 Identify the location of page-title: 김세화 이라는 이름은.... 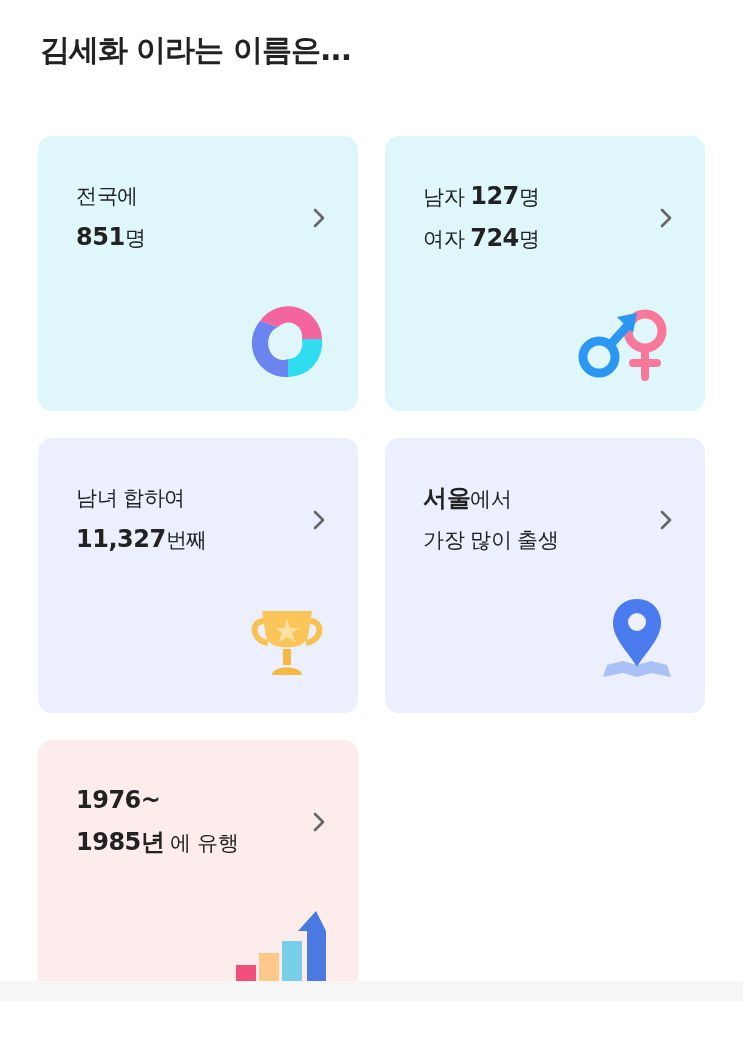
(196, 50).